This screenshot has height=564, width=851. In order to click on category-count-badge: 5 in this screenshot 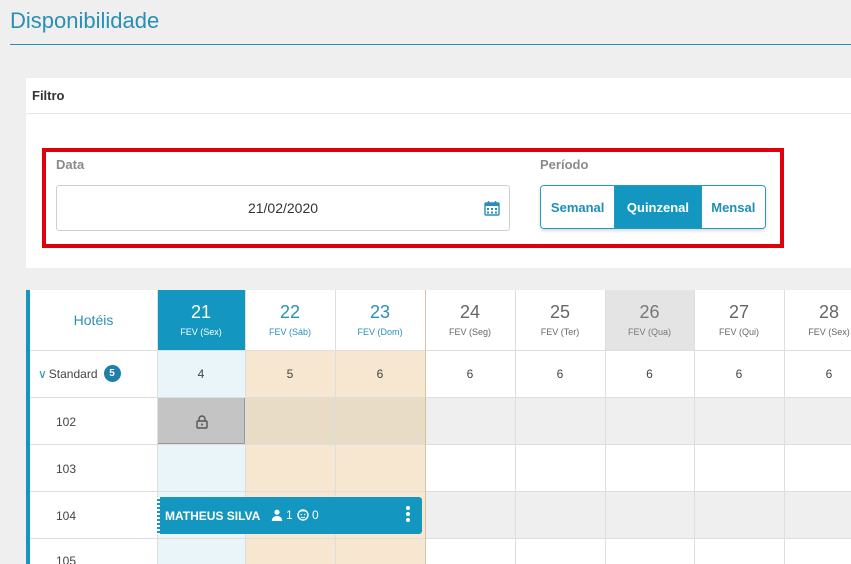, I will do `click(112, 373)`.